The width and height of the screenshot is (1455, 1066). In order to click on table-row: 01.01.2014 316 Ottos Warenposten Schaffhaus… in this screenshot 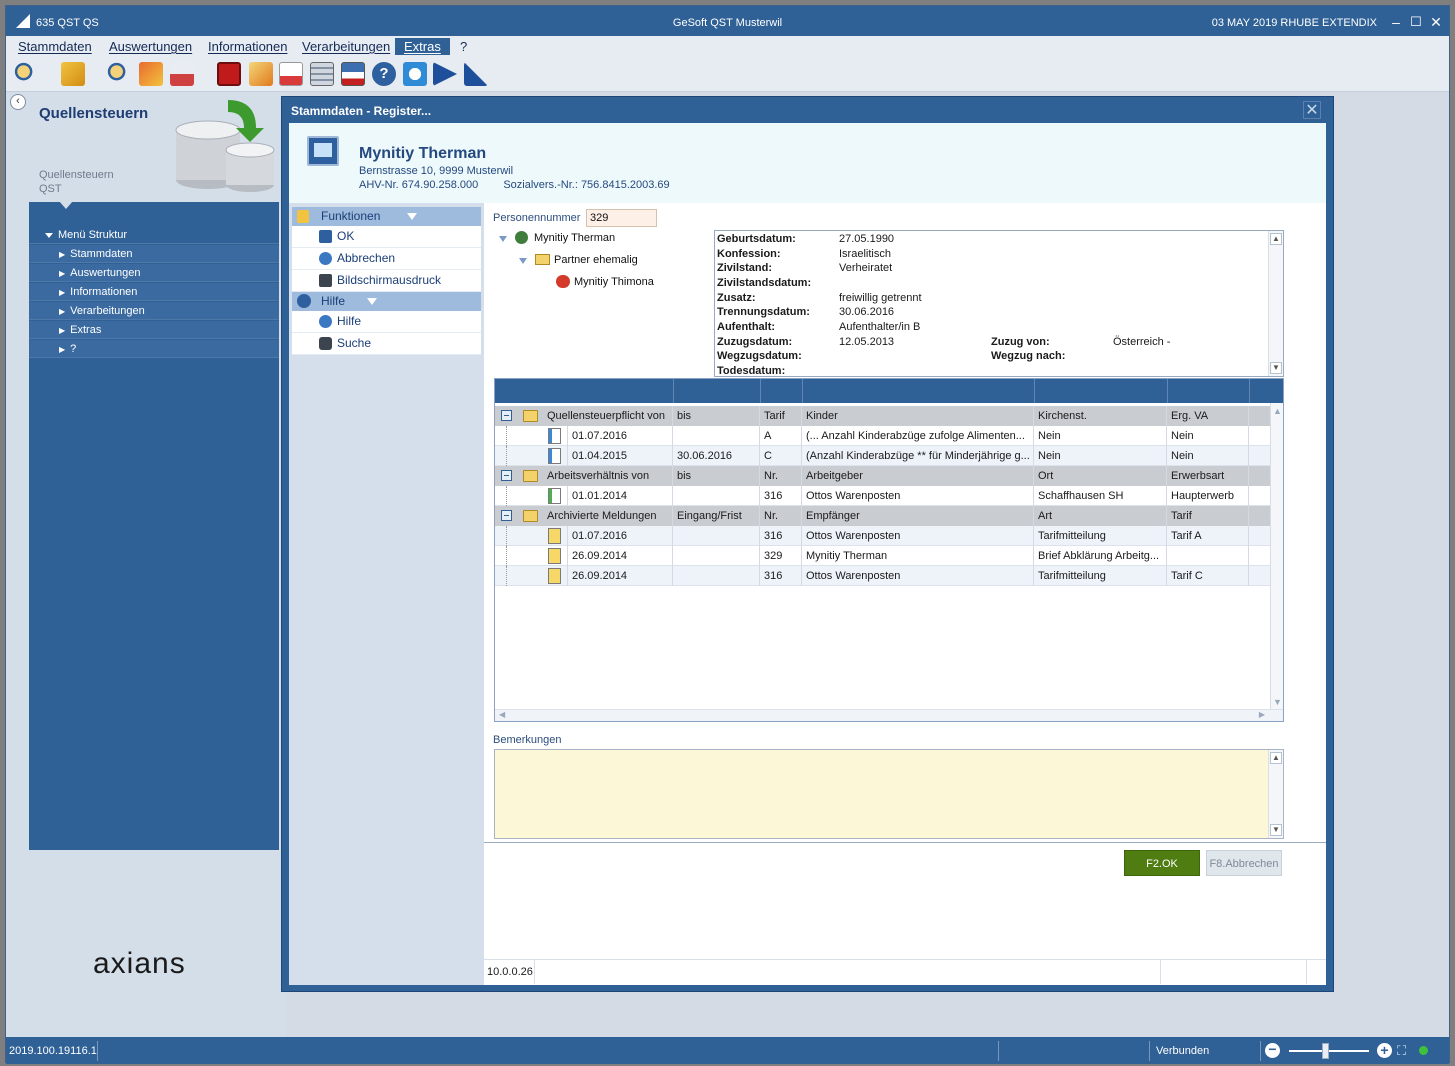, I will do `click(882, 496)`.